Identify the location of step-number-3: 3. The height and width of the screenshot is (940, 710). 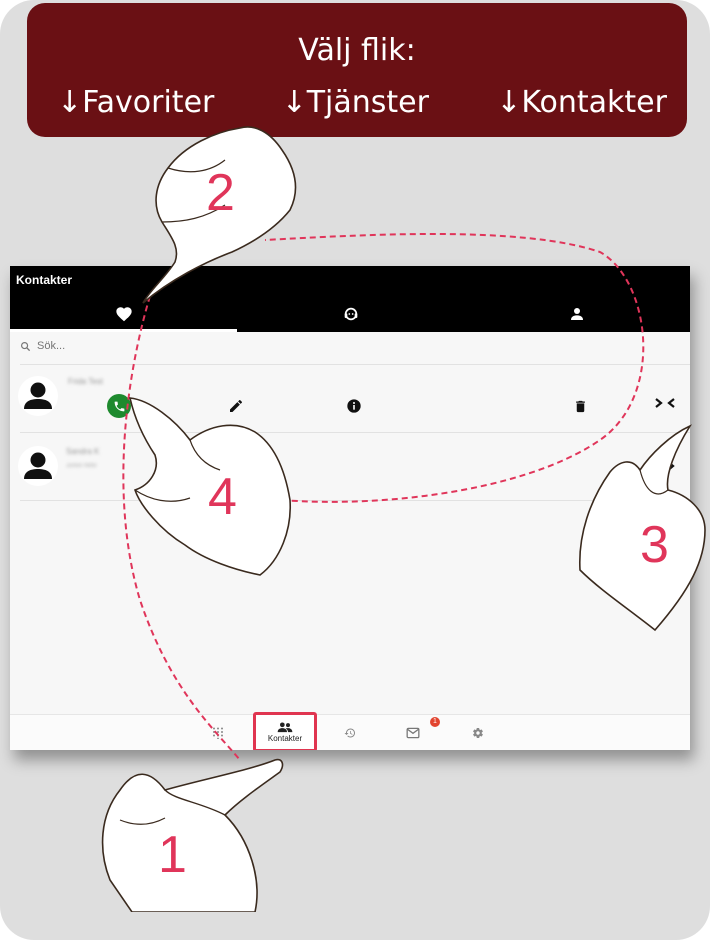
(654, 545).